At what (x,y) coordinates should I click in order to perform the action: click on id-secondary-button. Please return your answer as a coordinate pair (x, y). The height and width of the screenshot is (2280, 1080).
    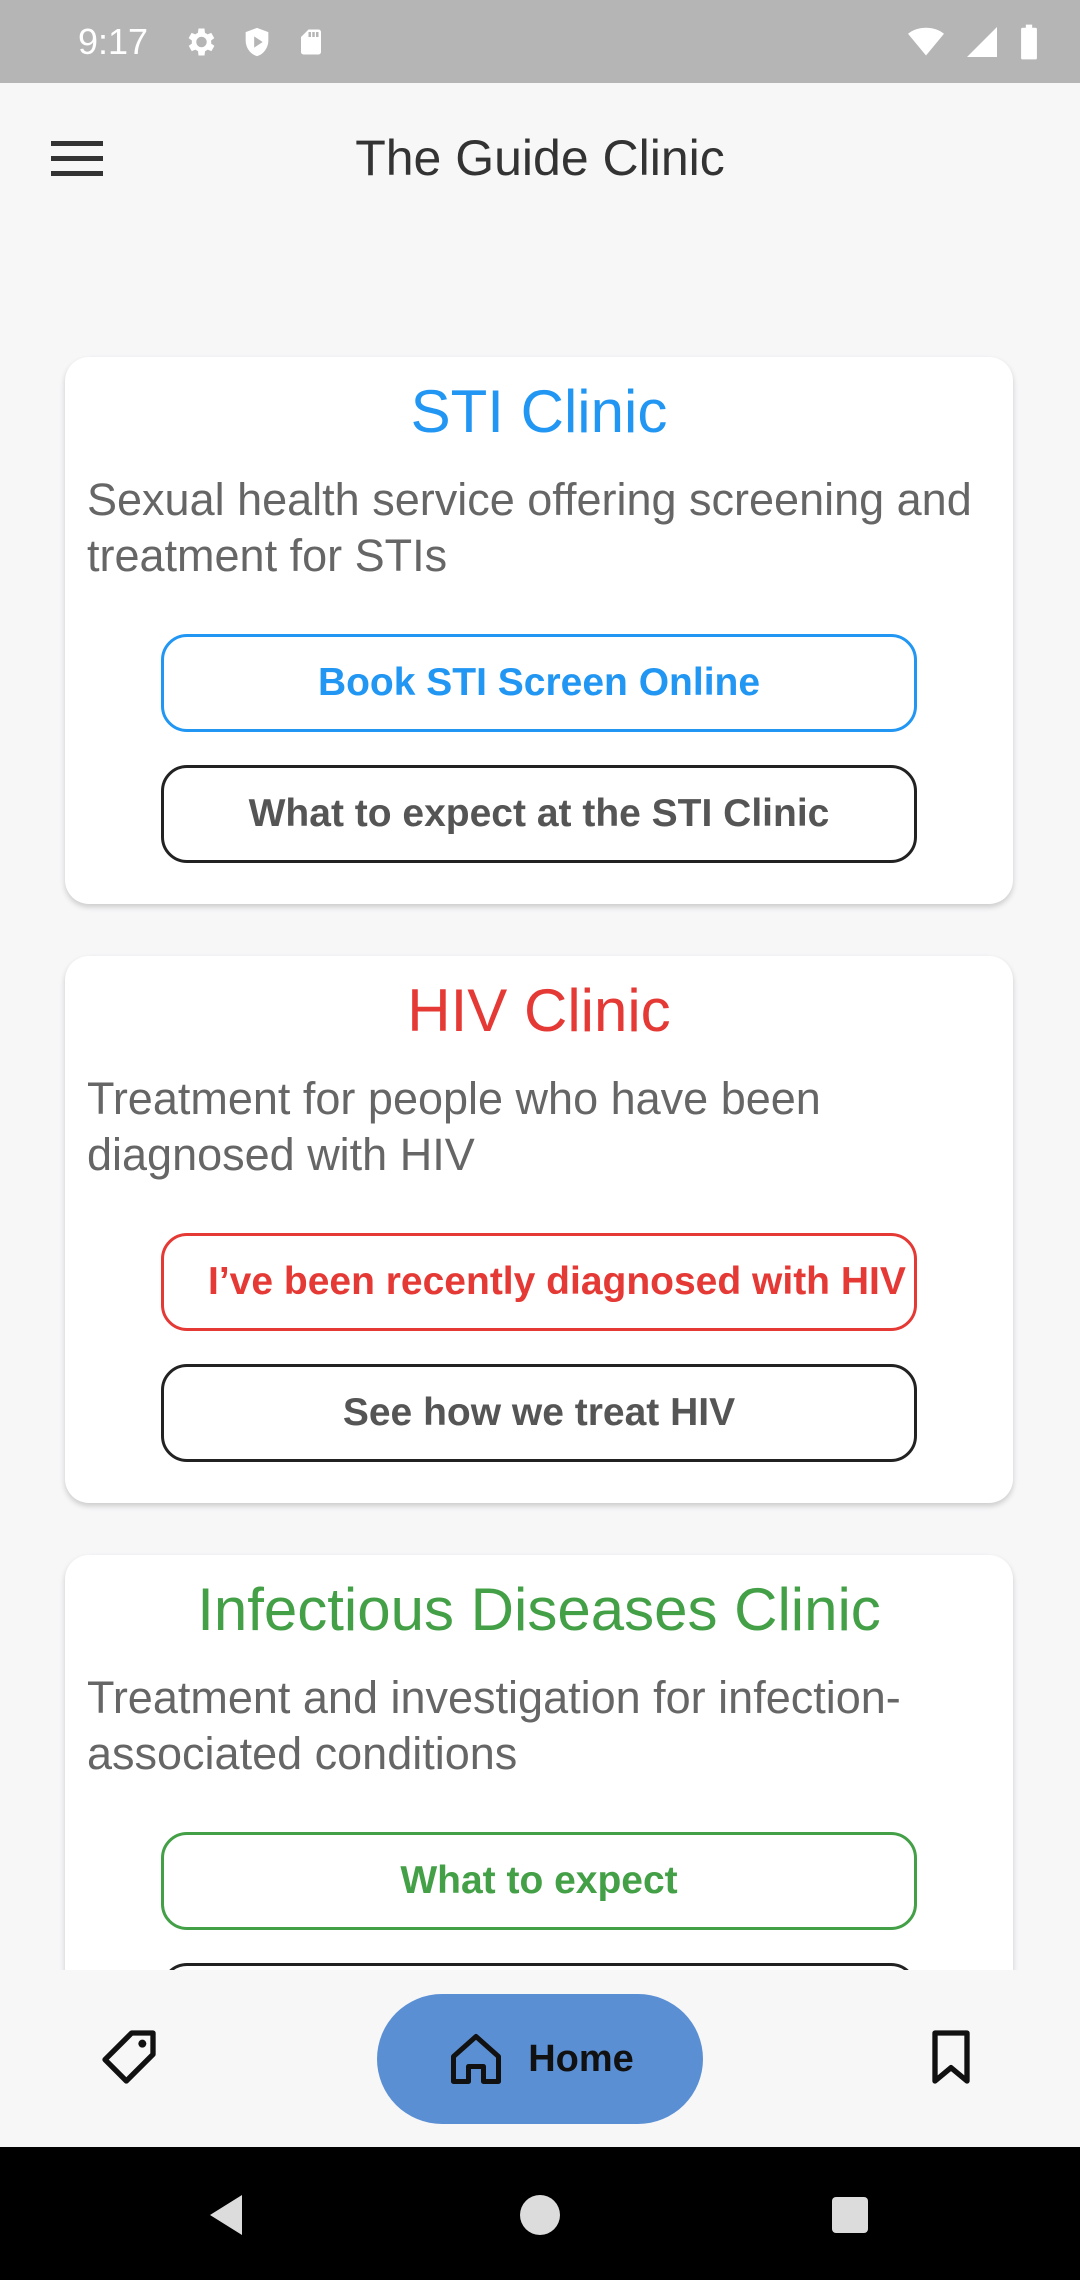
    Looking at the image, I should click on (539, 1966).